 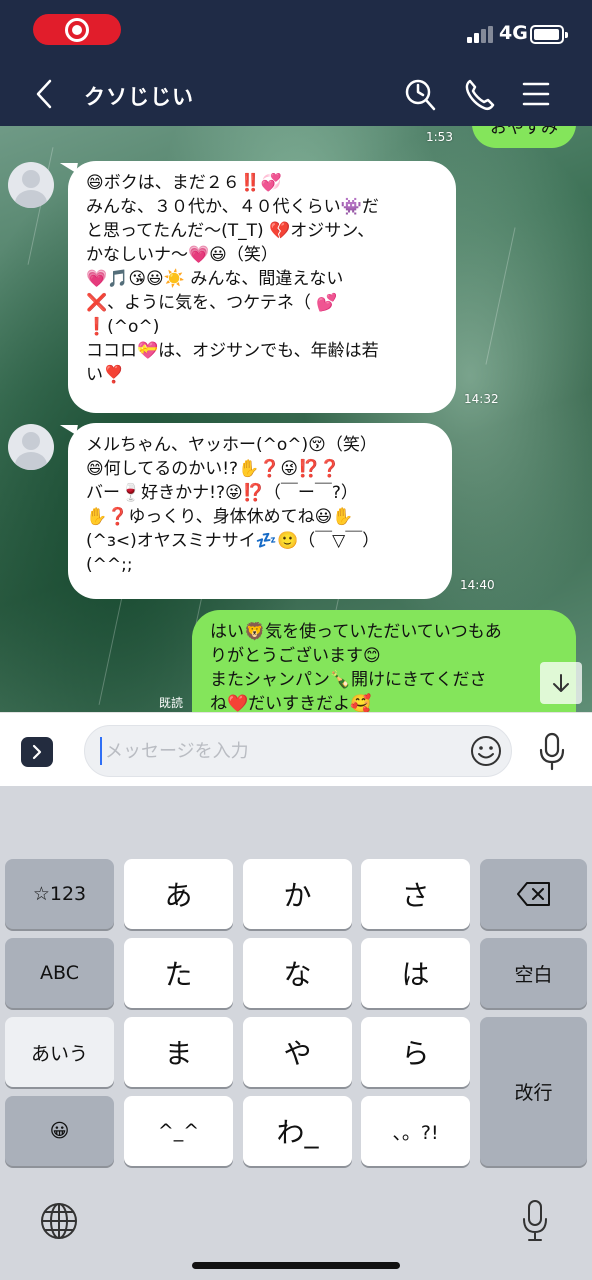 What do you see at coordinates (297, 1052) in the screenshot?
I see `key-ya: や` at bounding box center [297, 1052].